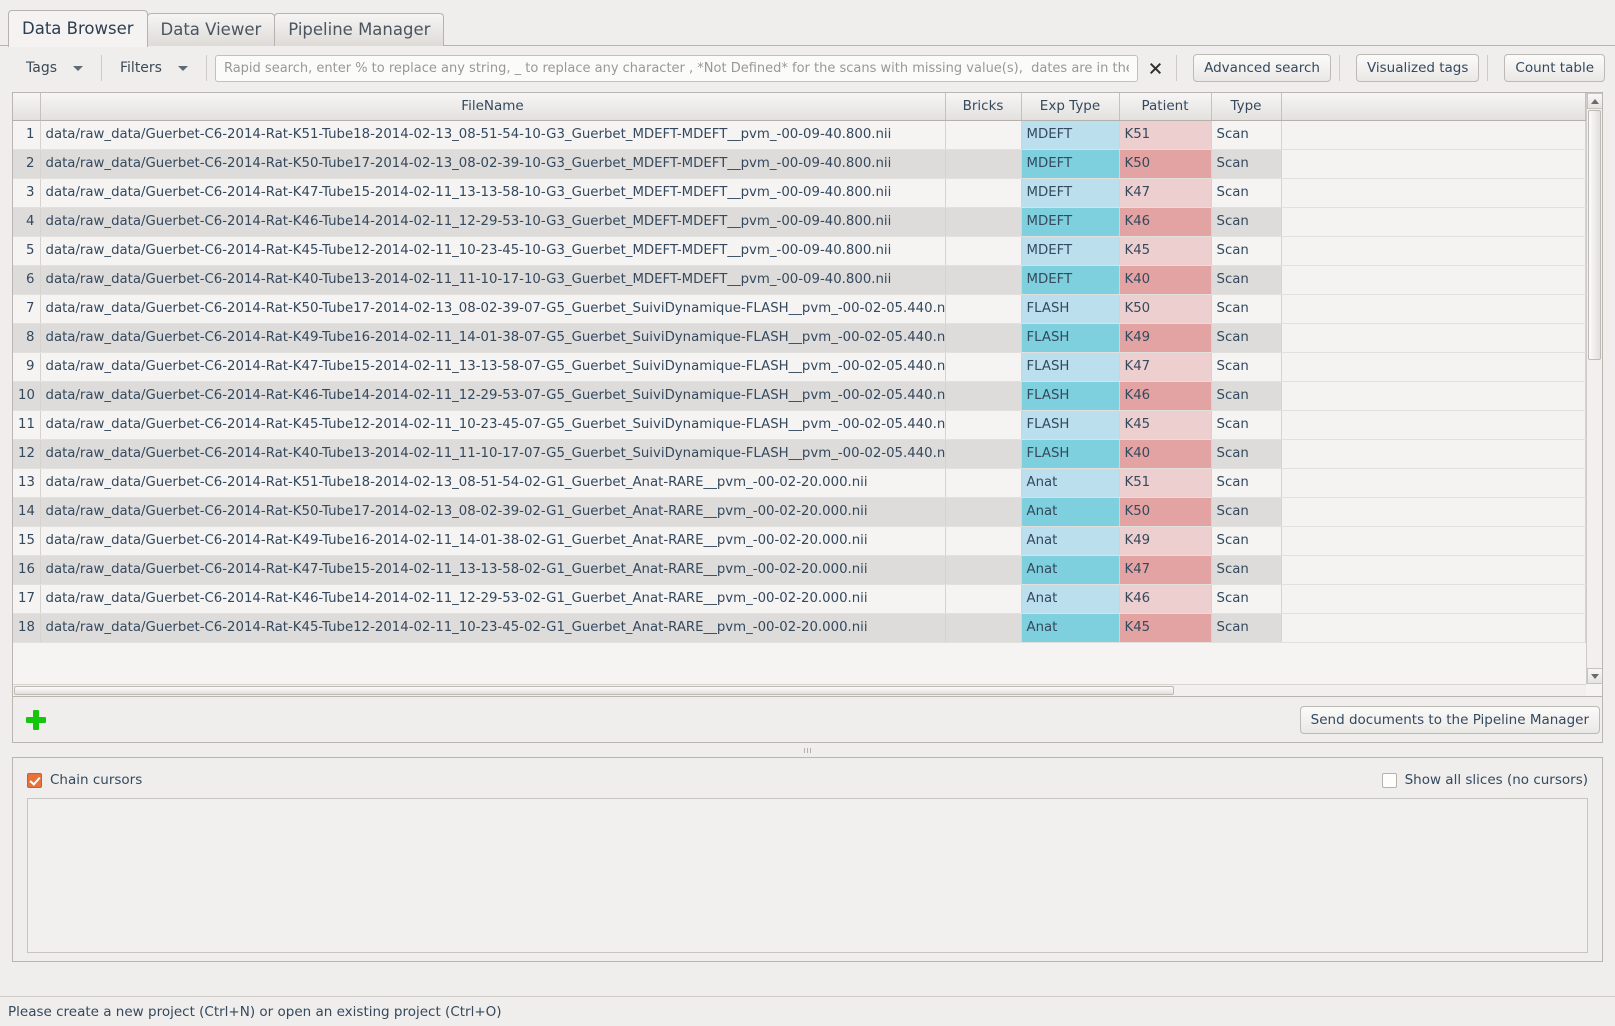 Image resolution: width=1615 pixels, height=1026 pixels. I want to click on count-table-button: Count table, so click(1554, 68).